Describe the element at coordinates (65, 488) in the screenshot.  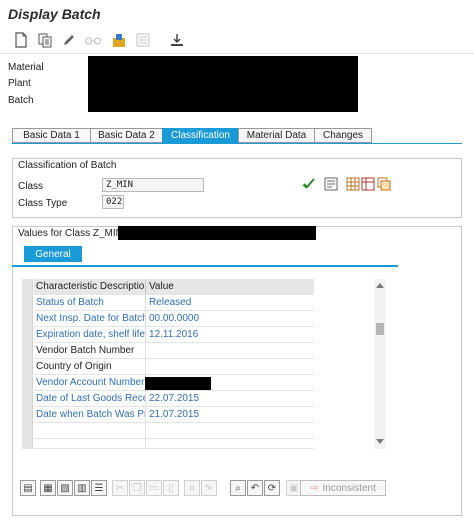
I see `deselect-all-icon: ▧` at that location.